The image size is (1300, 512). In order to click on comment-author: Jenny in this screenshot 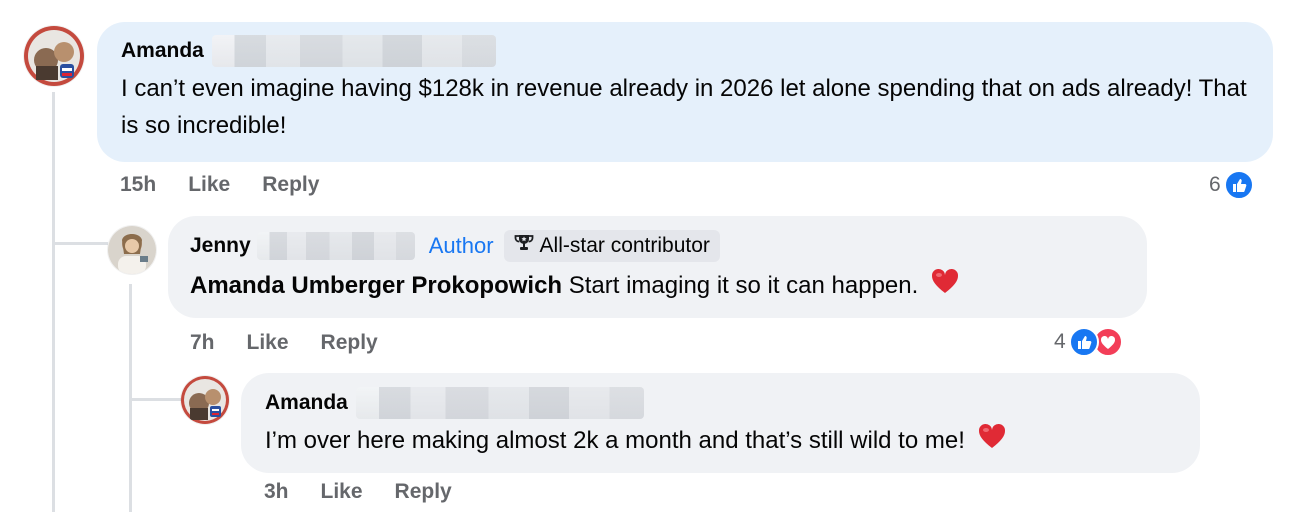, I will do `click(220, 246)`.